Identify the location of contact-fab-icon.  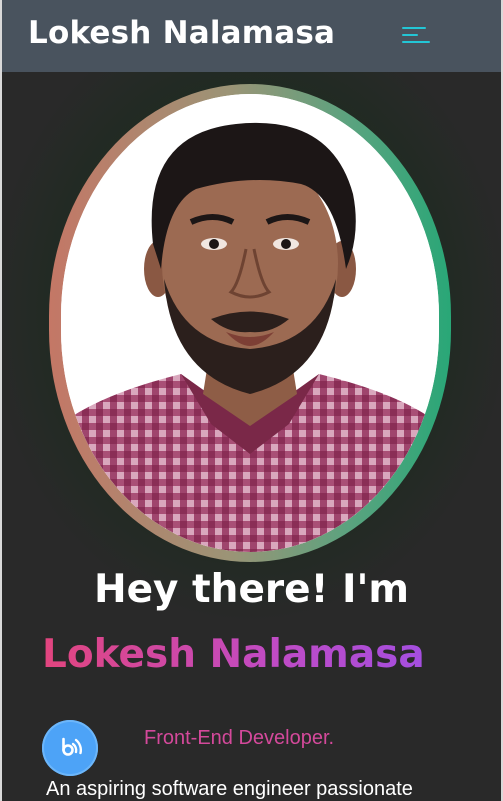
(70, 748).